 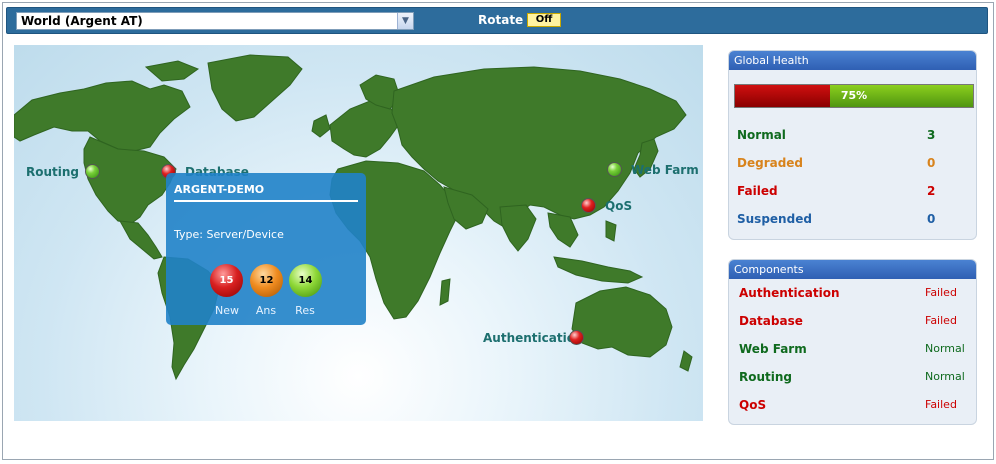 What do you see at coordinates (852, 60) in the screenshot?
I see `global-health-title: Global Health` at bounding box center [852, 60].